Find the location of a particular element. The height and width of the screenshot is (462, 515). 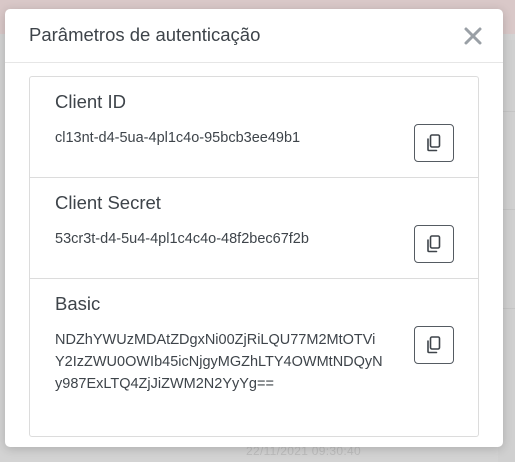

basic-label: Basic is located at coordinates (78, 303).